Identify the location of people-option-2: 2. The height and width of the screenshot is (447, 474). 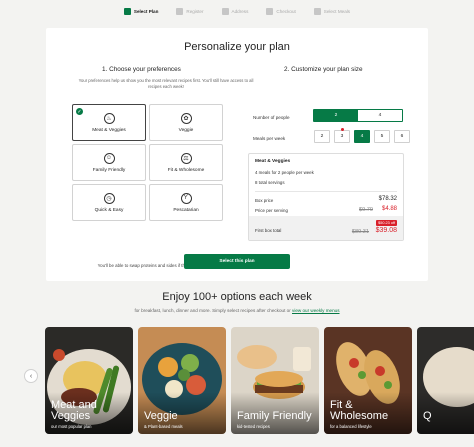
(336, 115).